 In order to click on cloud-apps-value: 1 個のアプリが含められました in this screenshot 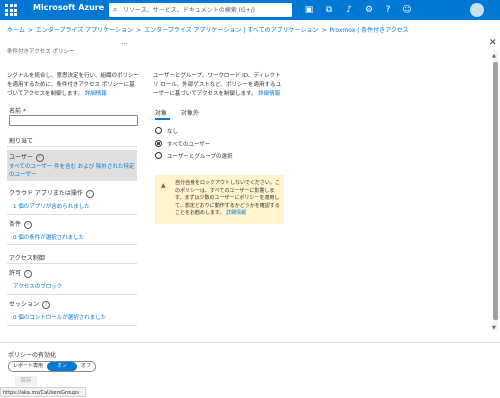, I will do `click(51, 206)`.